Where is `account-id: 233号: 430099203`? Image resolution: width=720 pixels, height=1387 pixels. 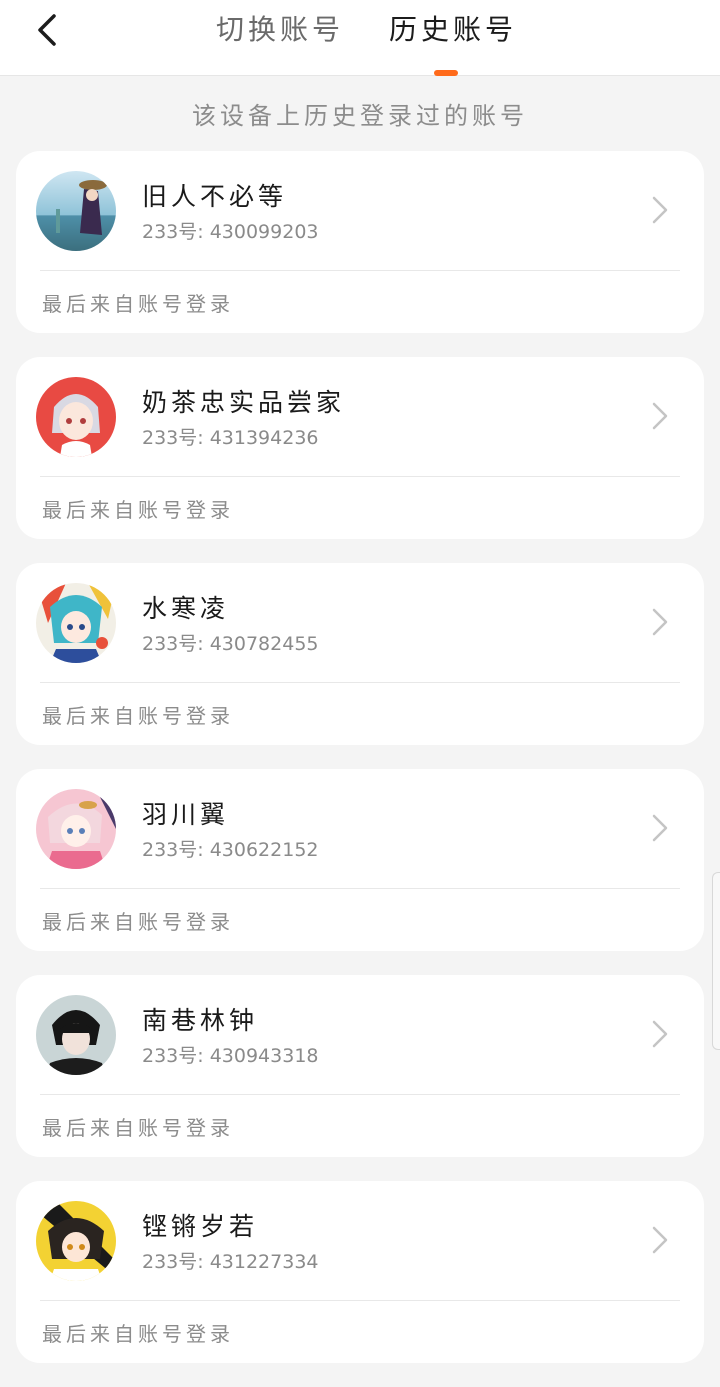
account-id: 233号: 430099203 is located at coordinates (230, 232).